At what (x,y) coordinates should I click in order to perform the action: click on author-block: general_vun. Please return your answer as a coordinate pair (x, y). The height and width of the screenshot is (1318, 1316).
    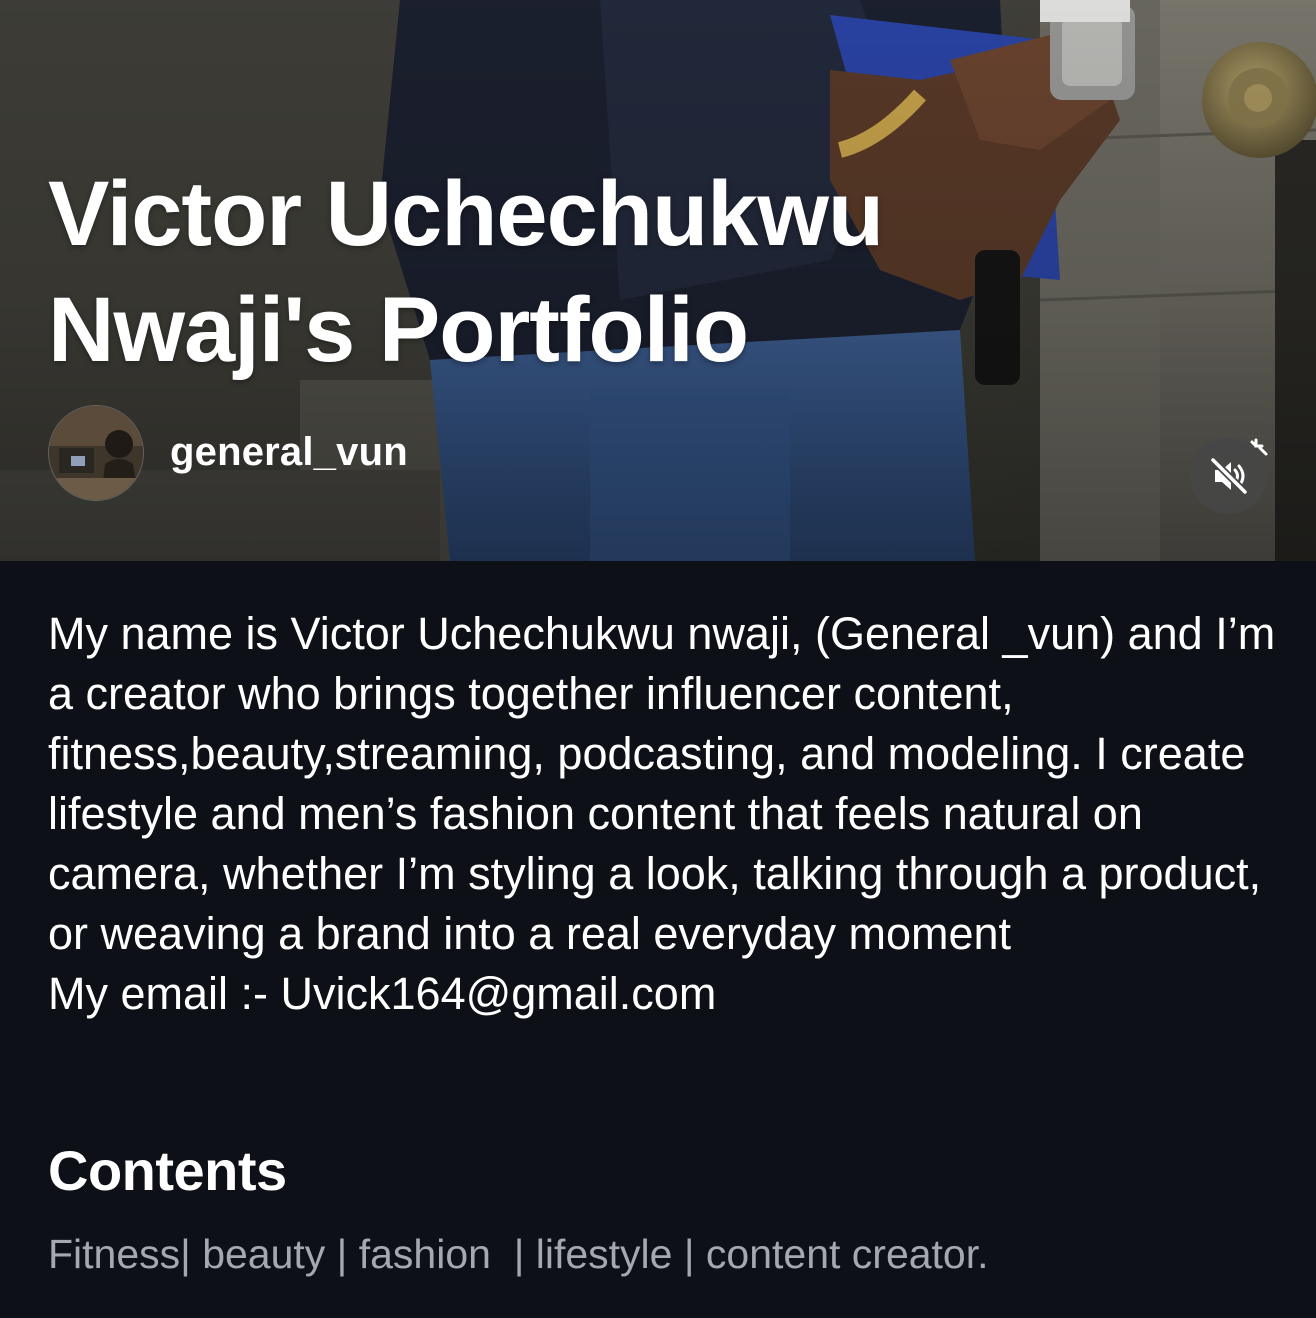
    Looking at the image, I should click on (228, 453).